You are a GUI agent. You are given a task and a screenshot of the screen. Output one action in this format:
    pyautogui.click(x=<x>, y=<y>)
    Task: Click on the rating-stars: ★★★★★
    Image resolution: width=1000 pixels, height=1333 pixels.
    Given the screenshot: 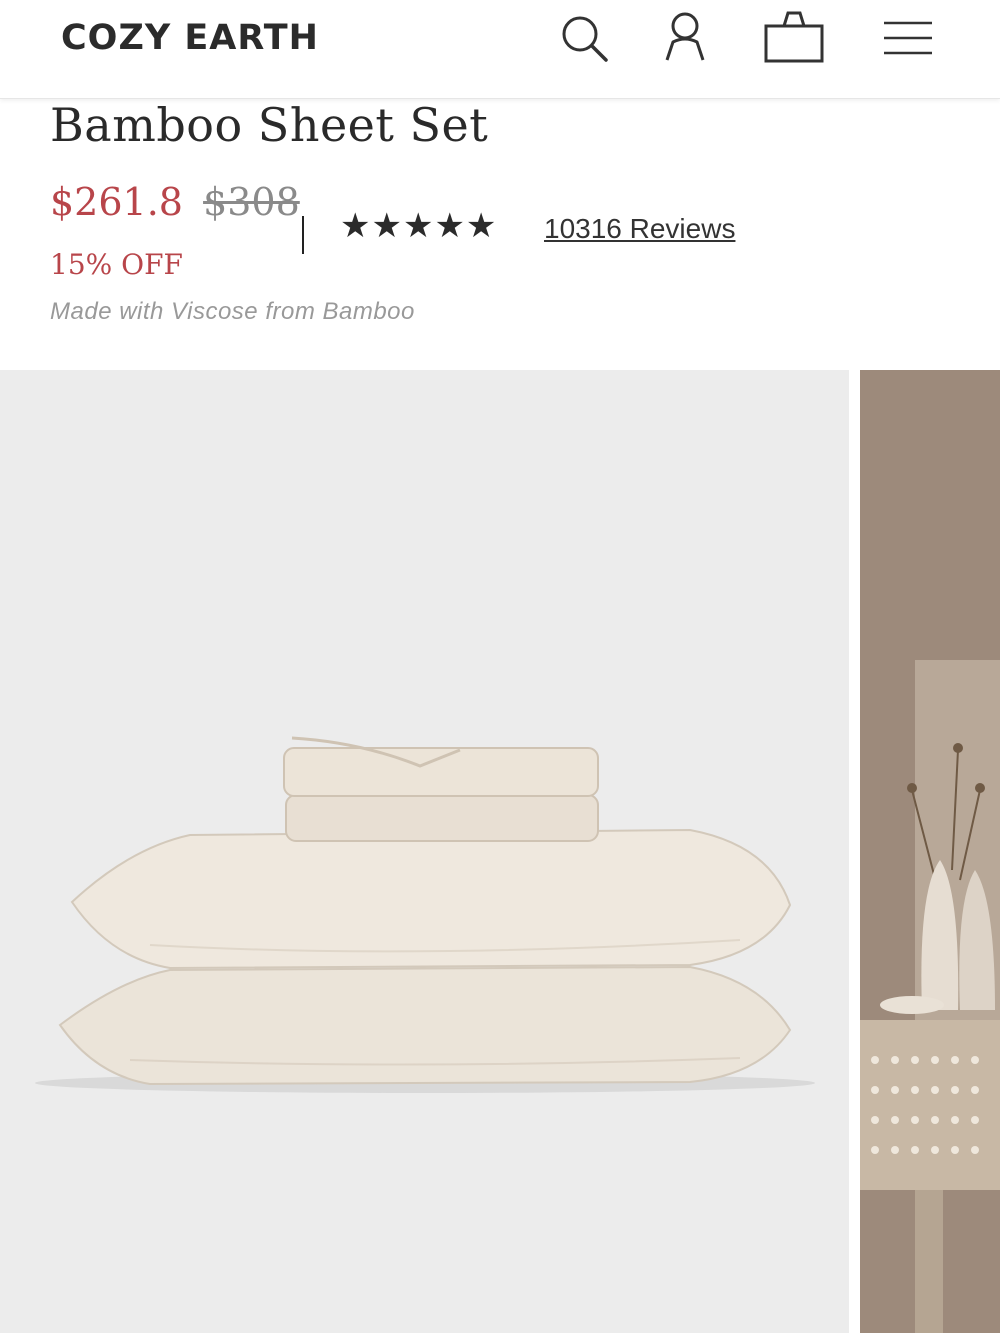 What is the action you would take?
    pyautogui.click(x=419, y=226)
    